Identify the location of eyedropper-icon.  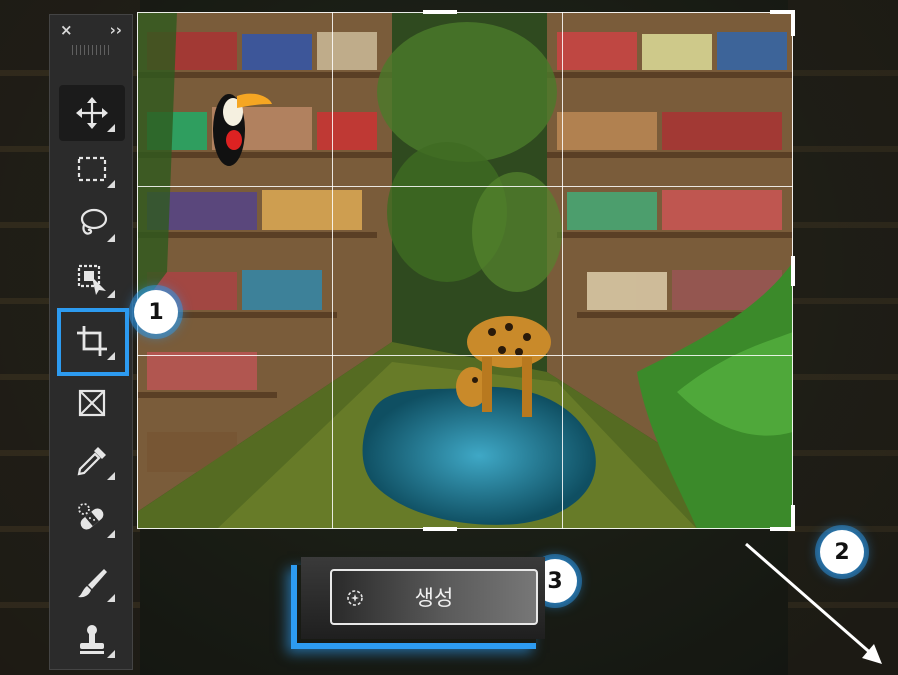
(91, 461).